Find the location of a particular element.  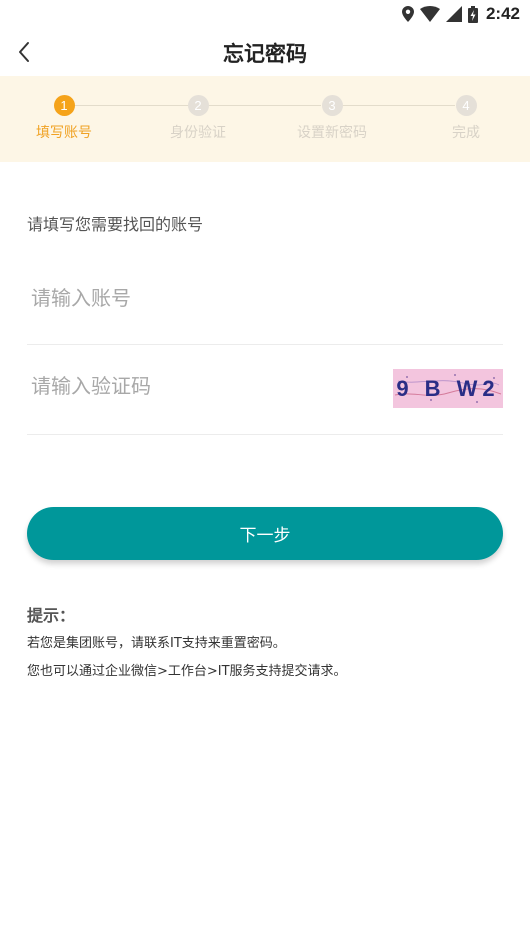

account-field is located at coordinates (265, 311).